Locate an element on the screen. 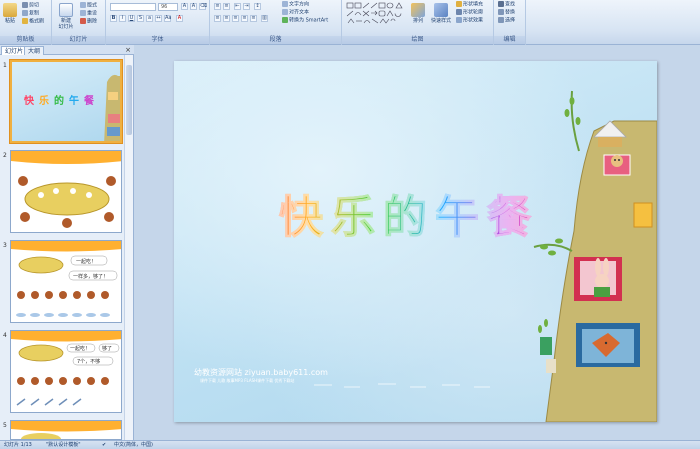  grow-font-button: A is located at coordinates (184, 6).